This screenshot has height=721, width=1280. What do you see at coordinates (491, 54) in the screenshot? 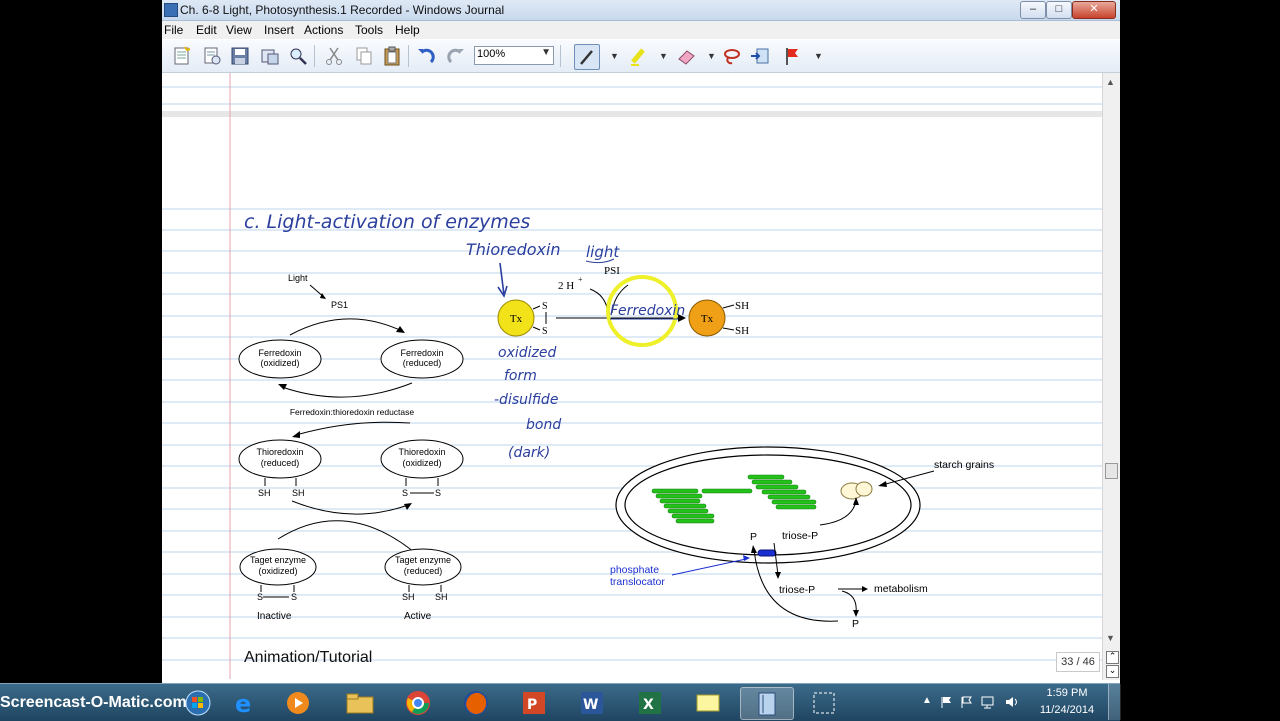
I see `zoom-value: 100%` at bounding box center [491, 54].